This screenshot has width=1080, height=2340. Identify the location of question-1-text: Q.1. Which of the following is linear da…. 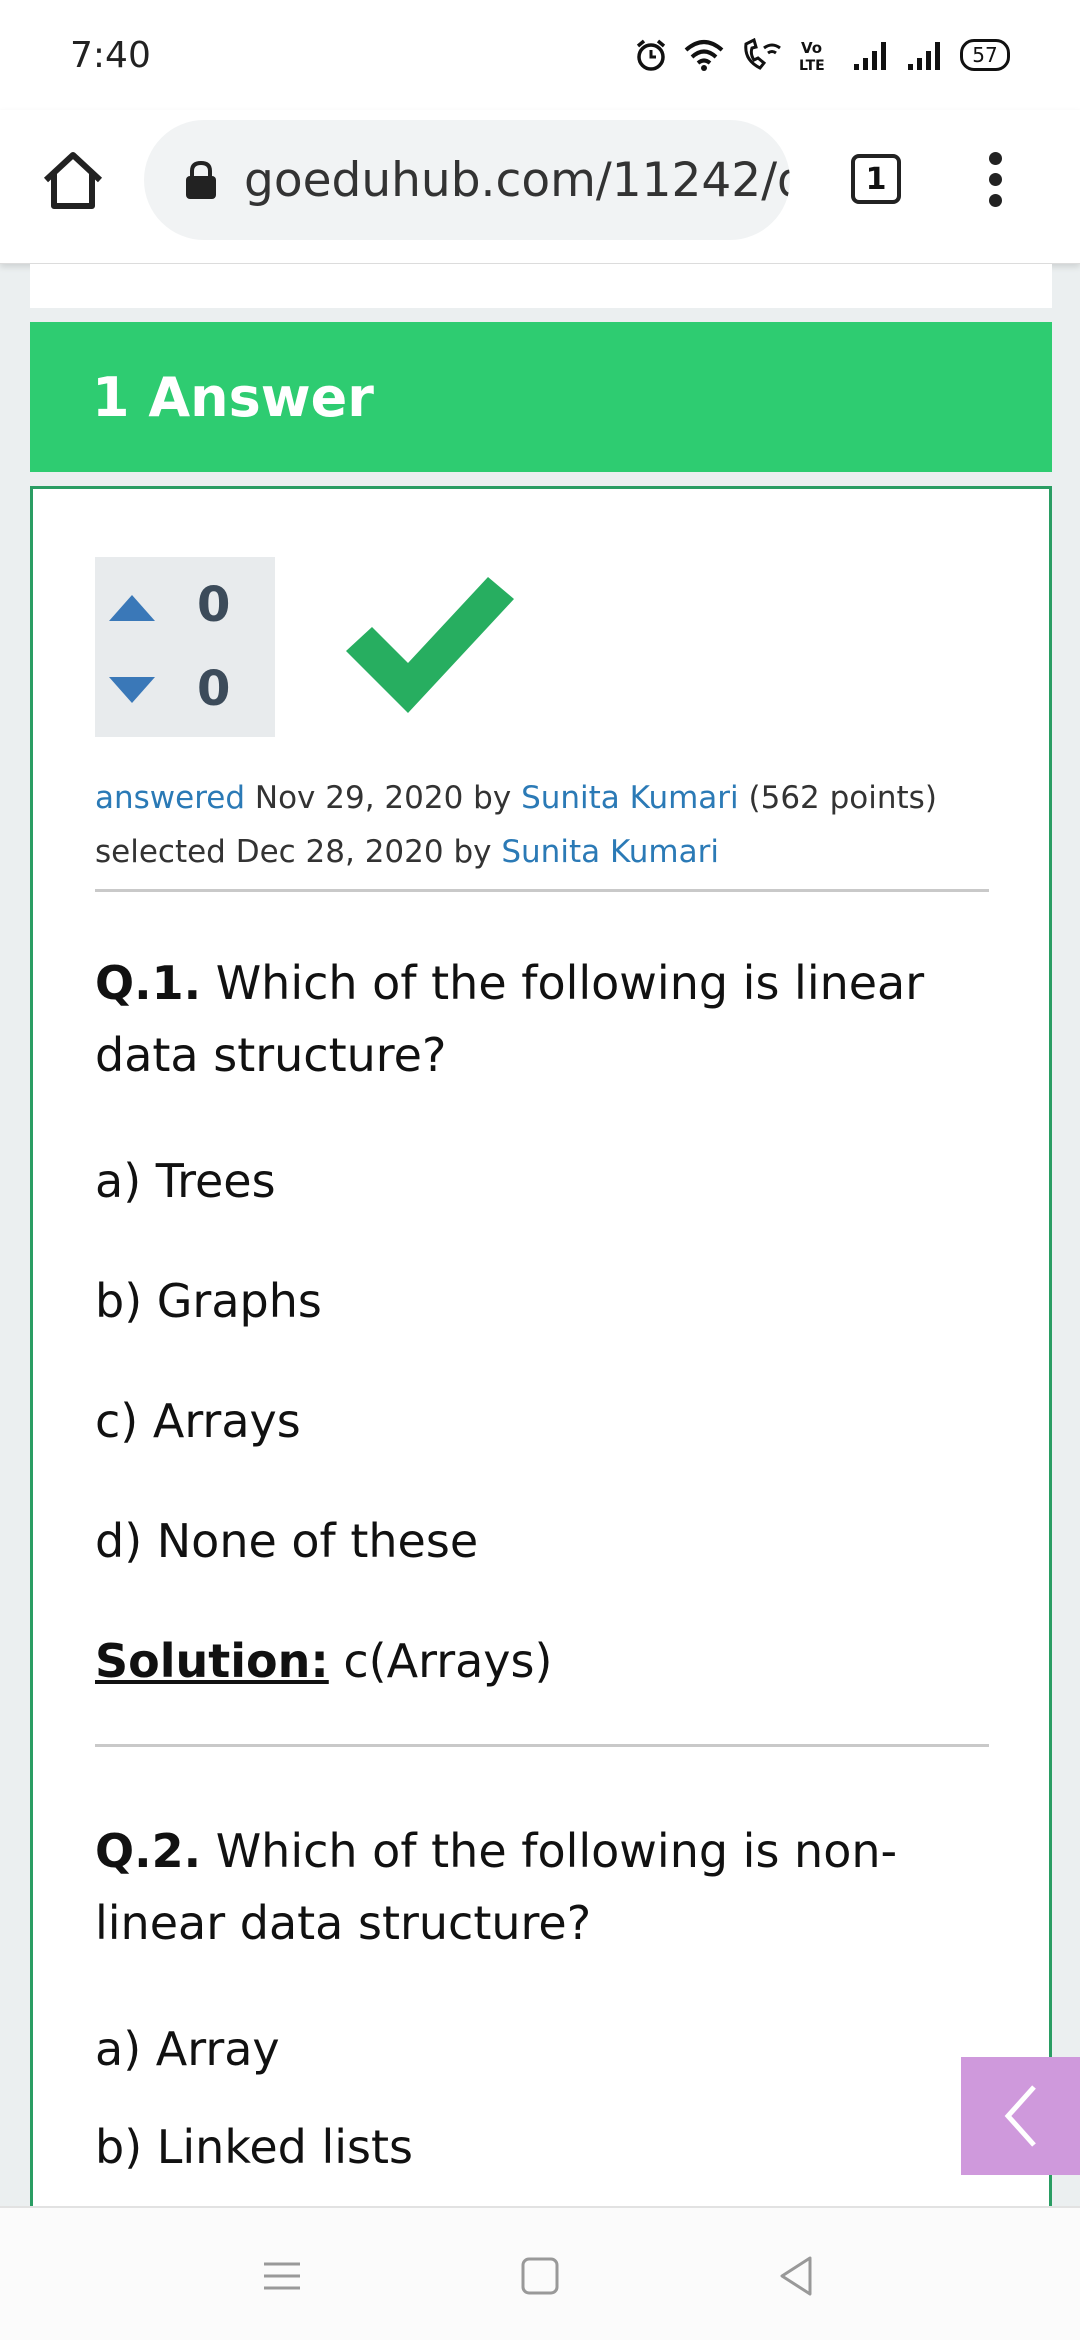
(545, 1019).